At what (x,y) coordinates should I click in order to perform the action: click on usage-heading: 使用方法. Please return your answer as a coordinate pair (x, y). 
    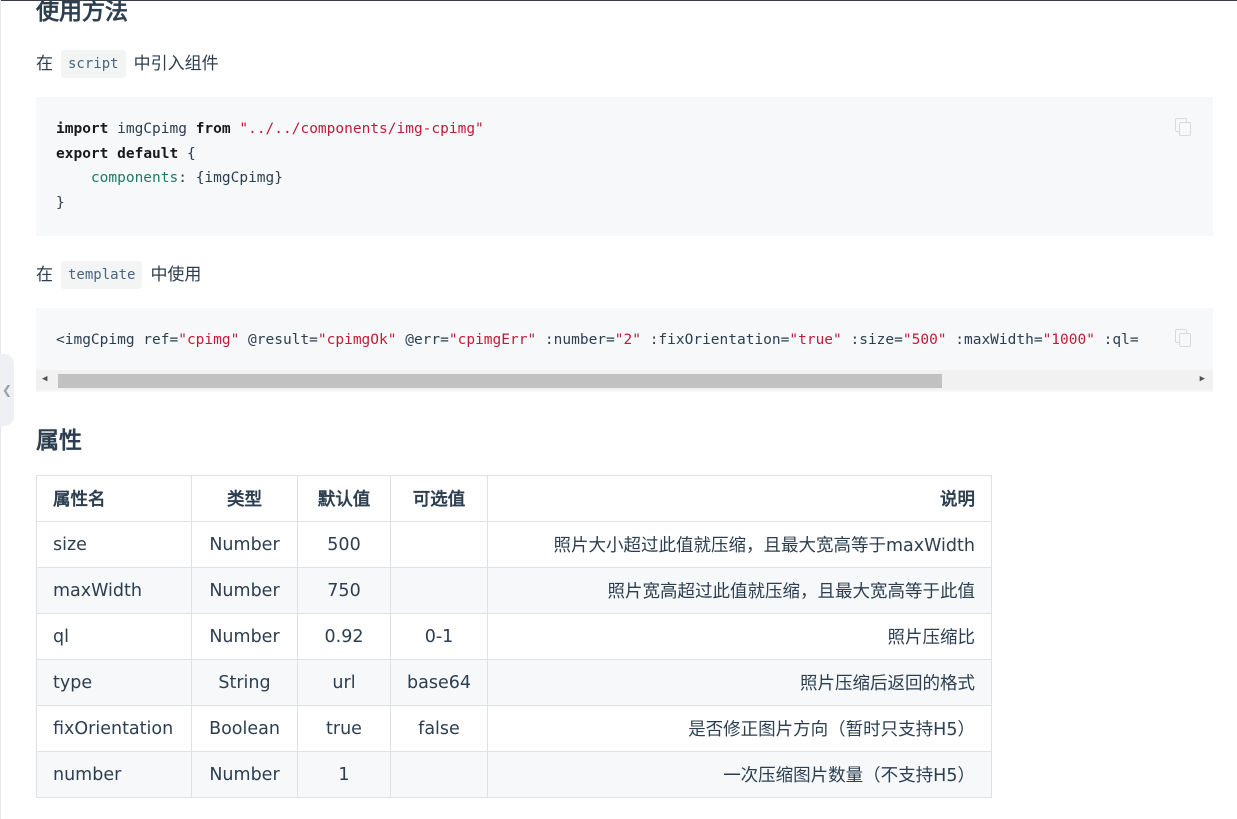
    Looking at the image, I should click on (82, 12).